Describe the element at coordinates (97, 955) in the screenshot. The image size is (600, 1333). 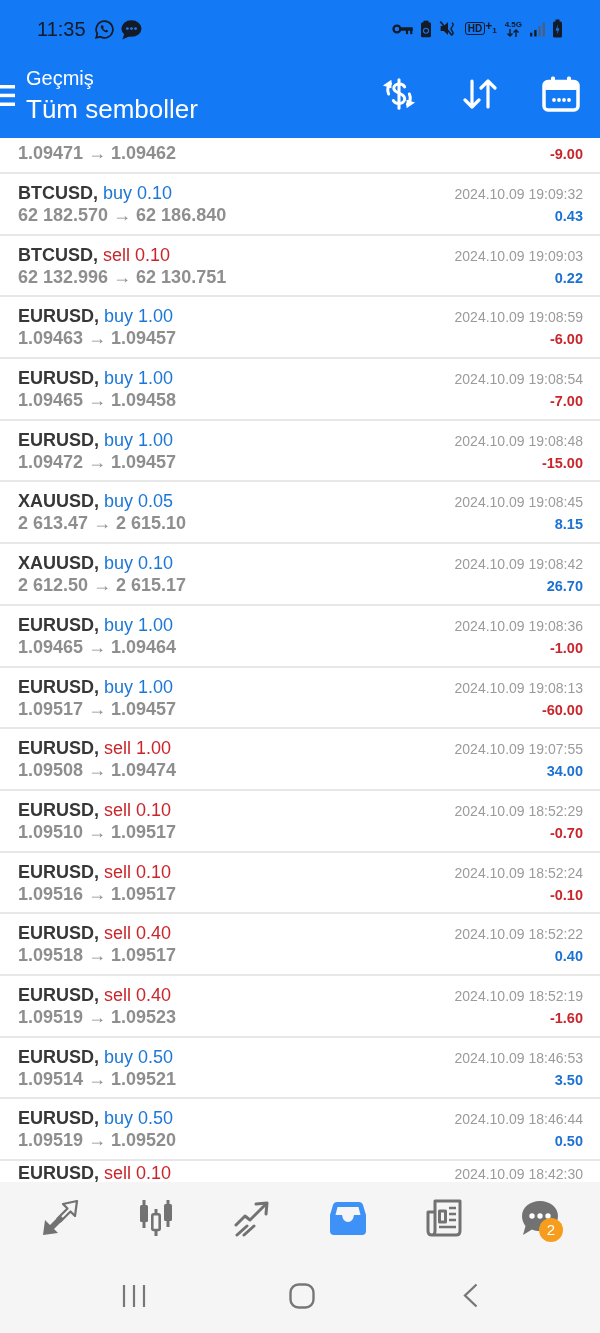
I see `price-range: 1.09518 → 1.09517` at that location.